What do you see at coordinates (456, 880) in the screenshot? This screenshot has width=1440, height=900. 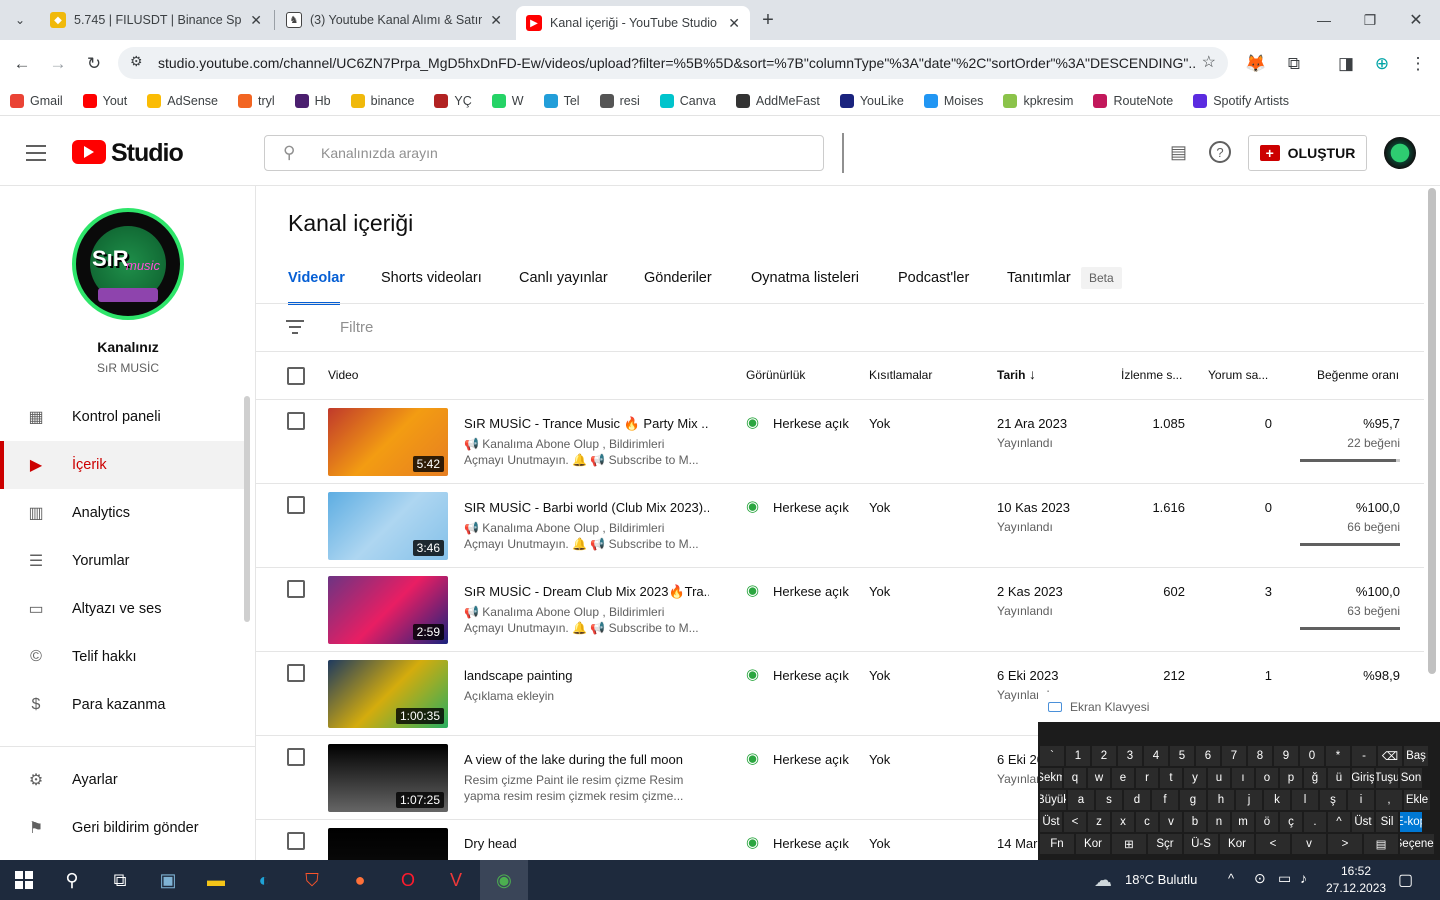 I see `vivaldi-icon: V` at bounding box center [456, 880].